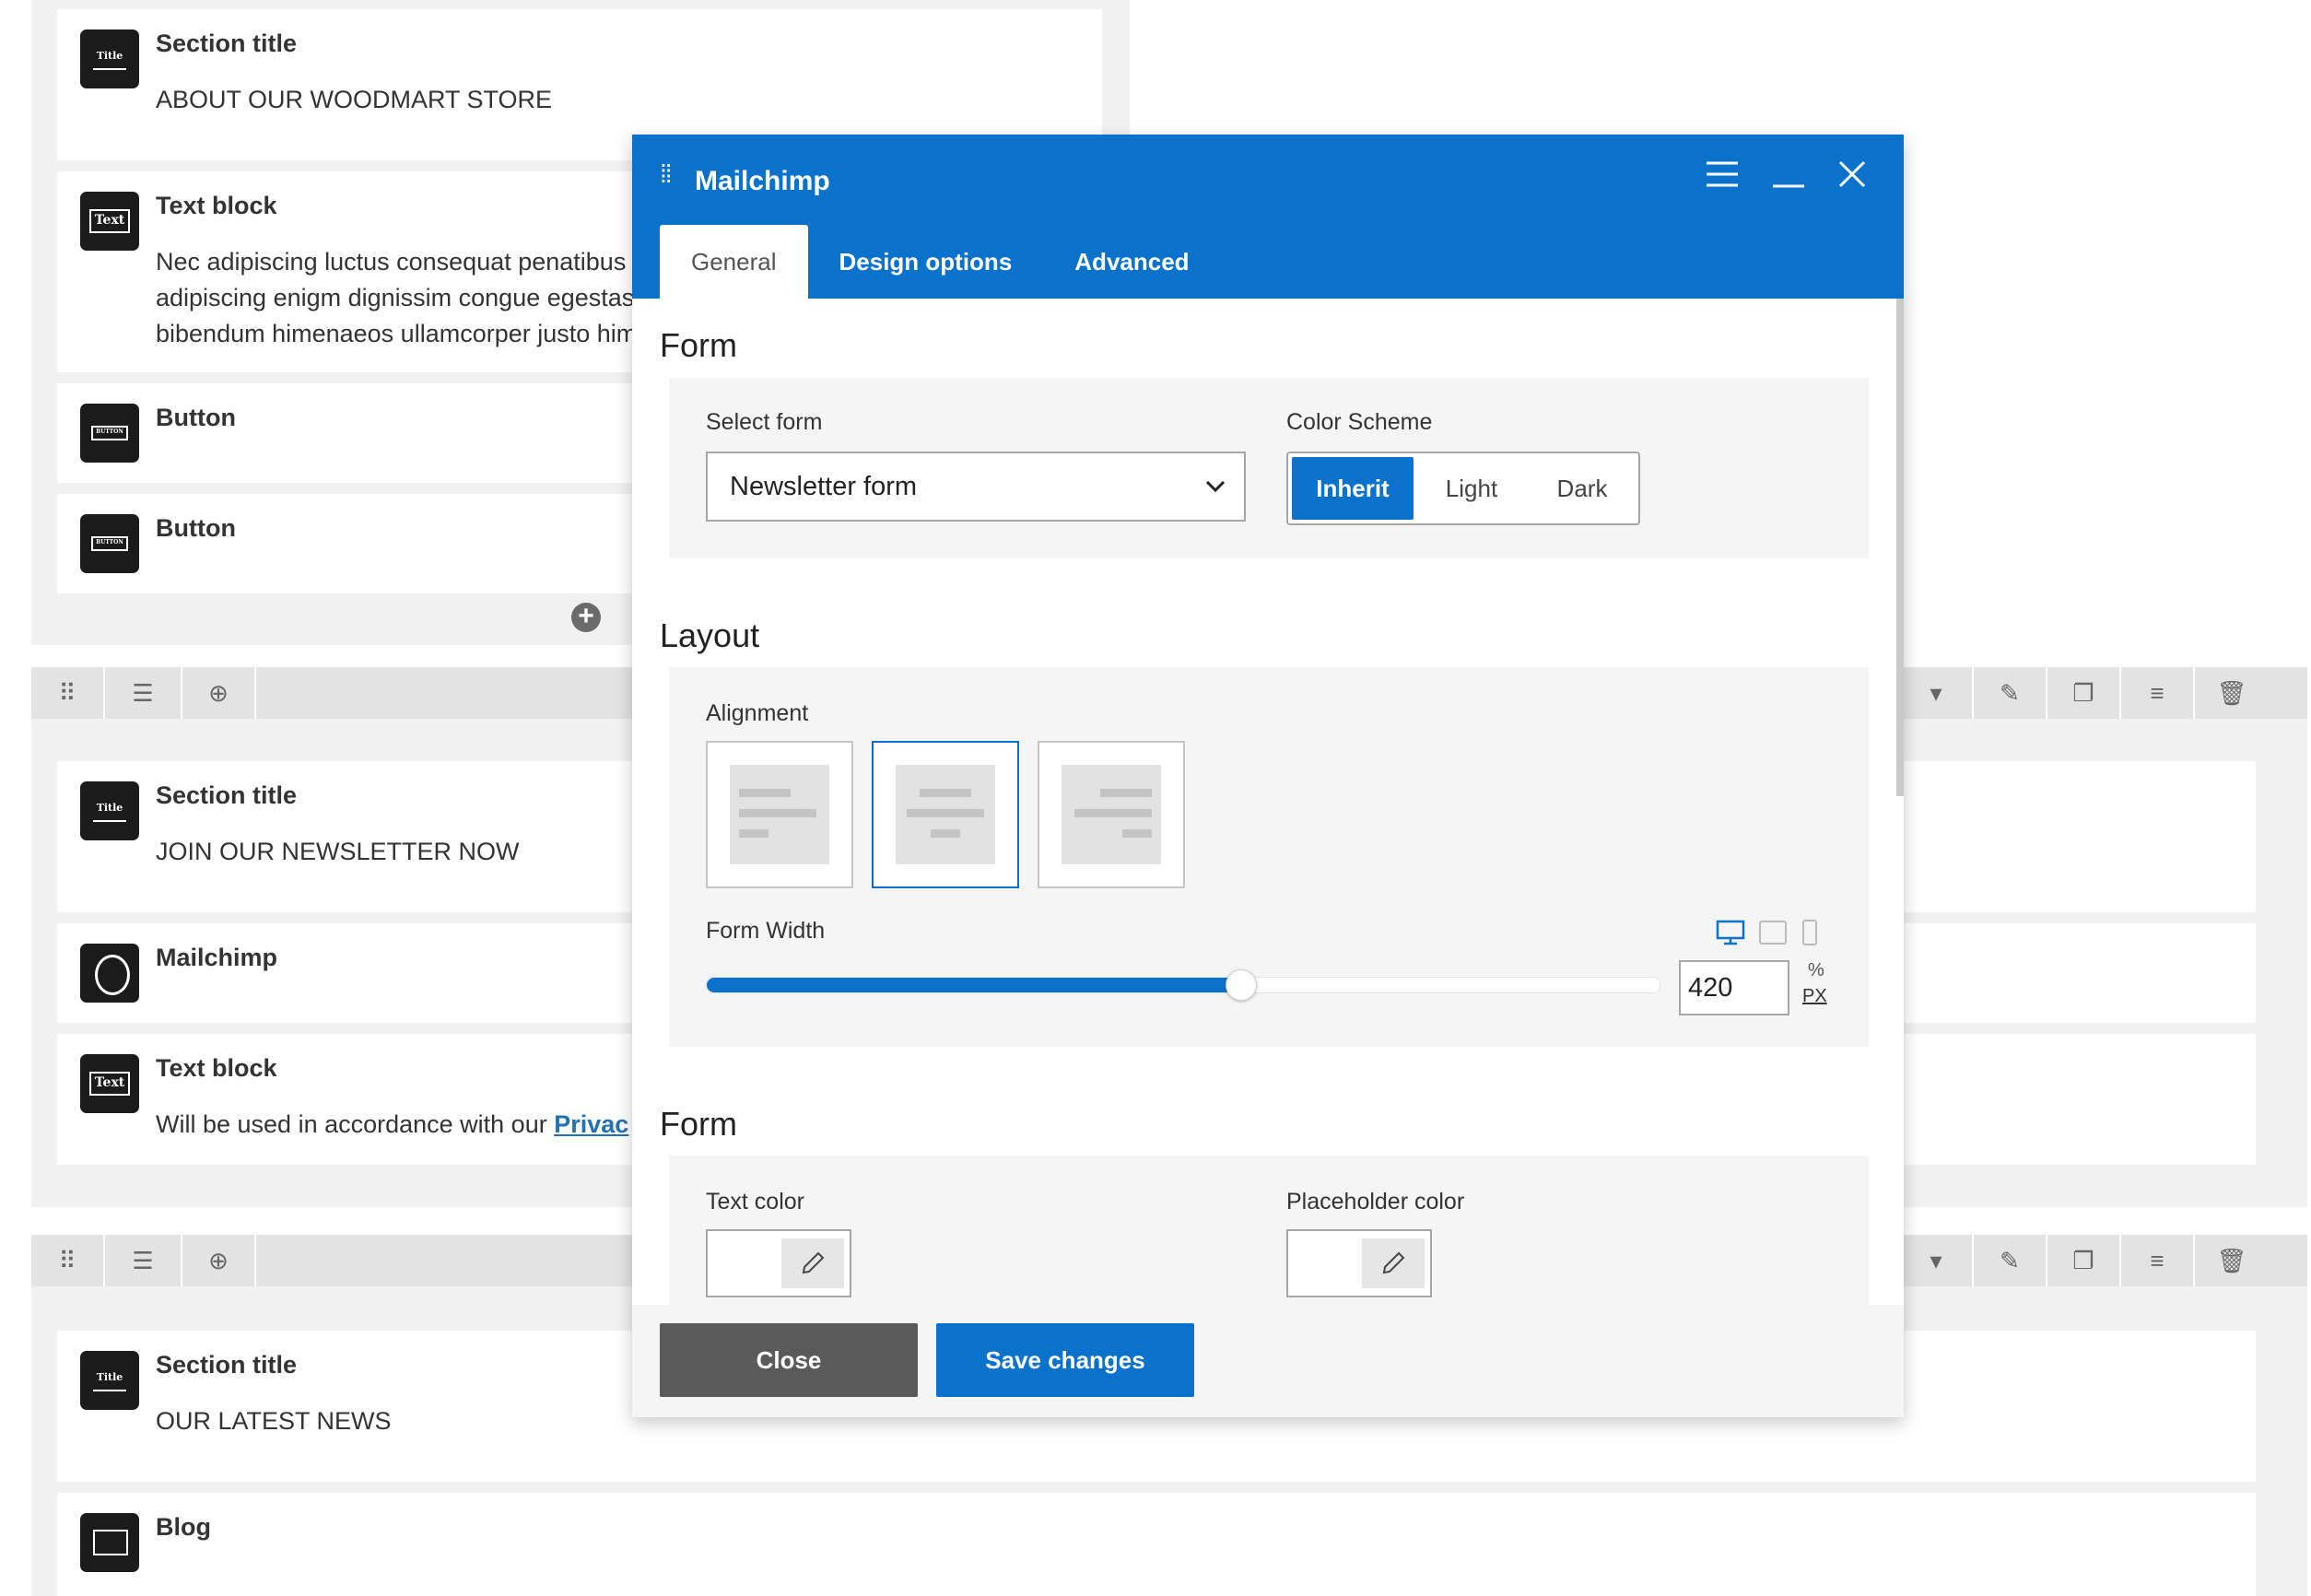 Image resolution: width=2311 pixels, height=1596 pixels. I want to click on drag-handle-icon: ⁞⁞, so click(666, 174).